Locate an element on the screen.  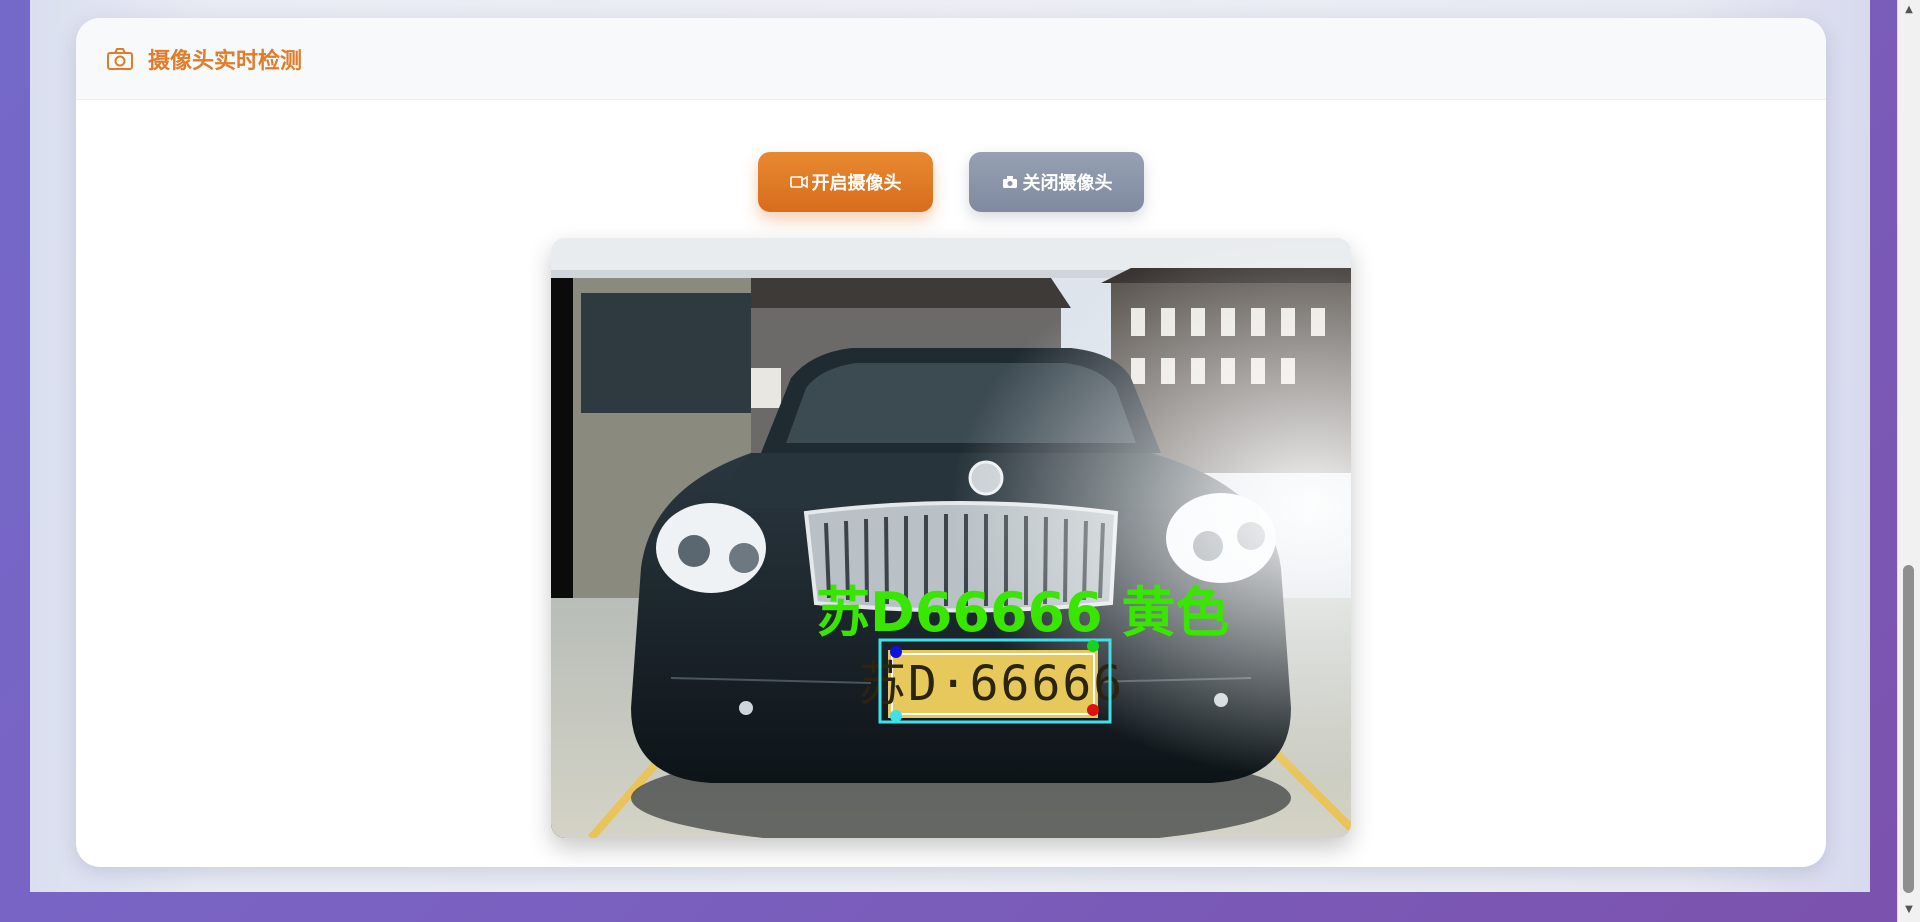
scroll-up-arrow-icon: ▲ is located at coordinates (1909, 10).